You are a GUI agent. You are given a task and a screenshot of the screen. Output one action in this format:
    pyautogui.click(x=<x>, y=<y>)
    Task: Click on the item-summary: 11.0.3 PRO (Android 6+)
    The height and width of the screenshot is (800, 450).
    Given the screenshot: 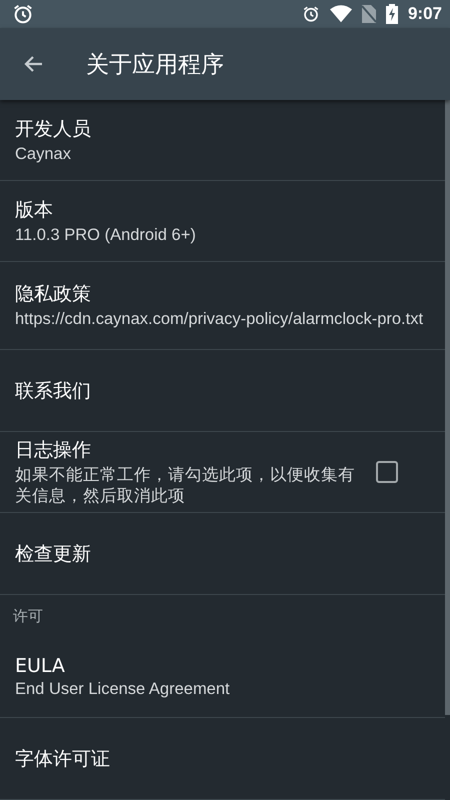 What is the action you would take?
    pyautogui.click(x=106, y=235)
    